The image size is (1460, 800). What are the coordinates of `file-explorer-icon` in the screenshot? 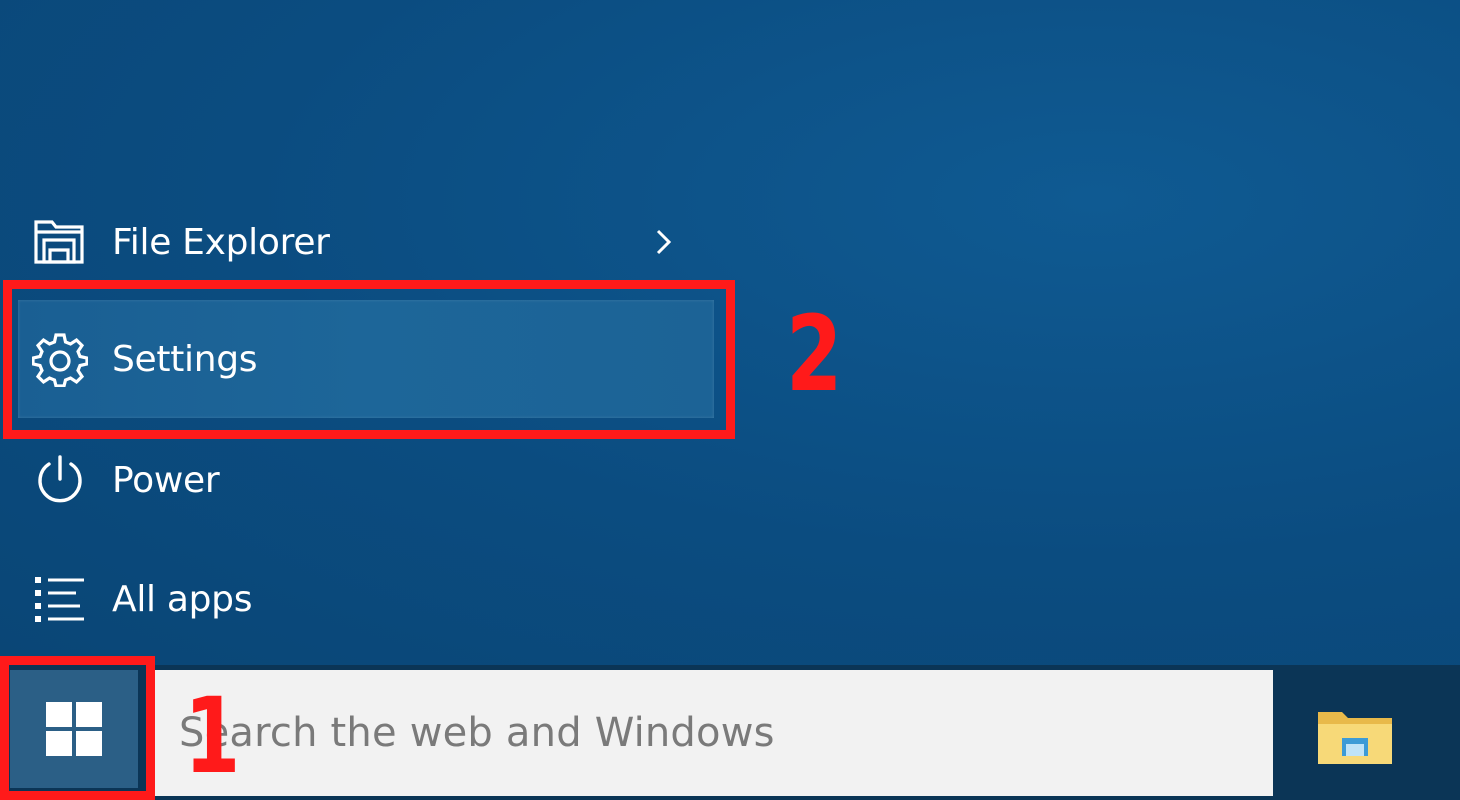 It's located at (60, 242).